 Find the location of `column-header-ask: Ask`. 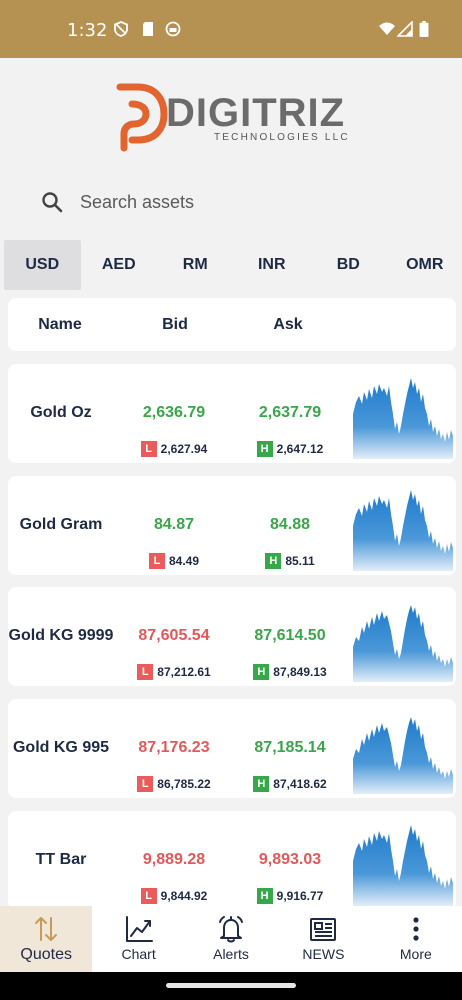

column-header-ask: Ask is located at coordinates (288, 324).